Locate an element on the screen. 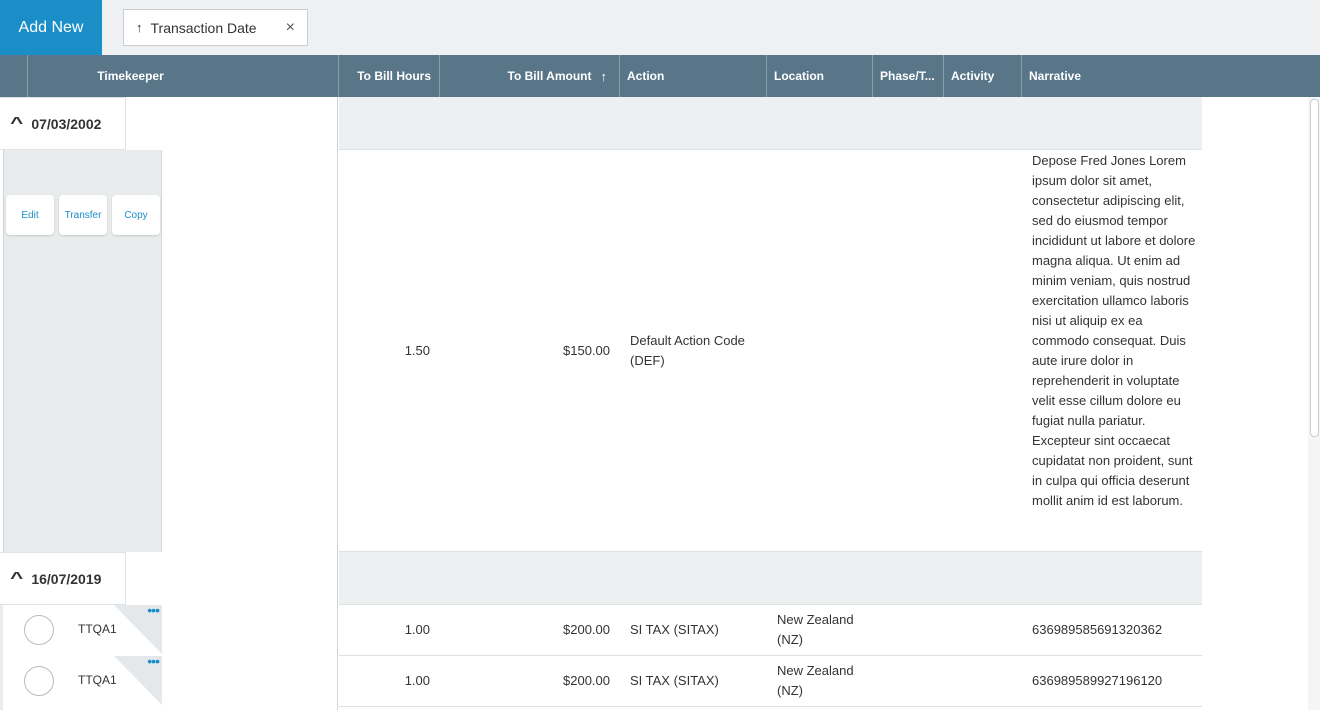 The width and height of the screenshot is (1320, 710). column-header-label: Action is located at coordinates (646, 76).